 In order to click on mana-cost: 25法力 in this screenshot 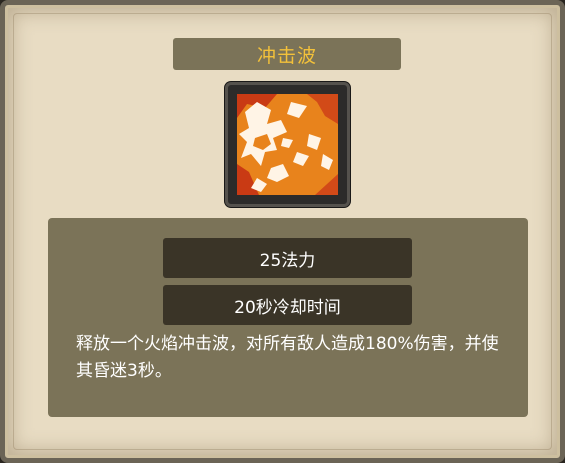, I will do `click(287, 258)`.